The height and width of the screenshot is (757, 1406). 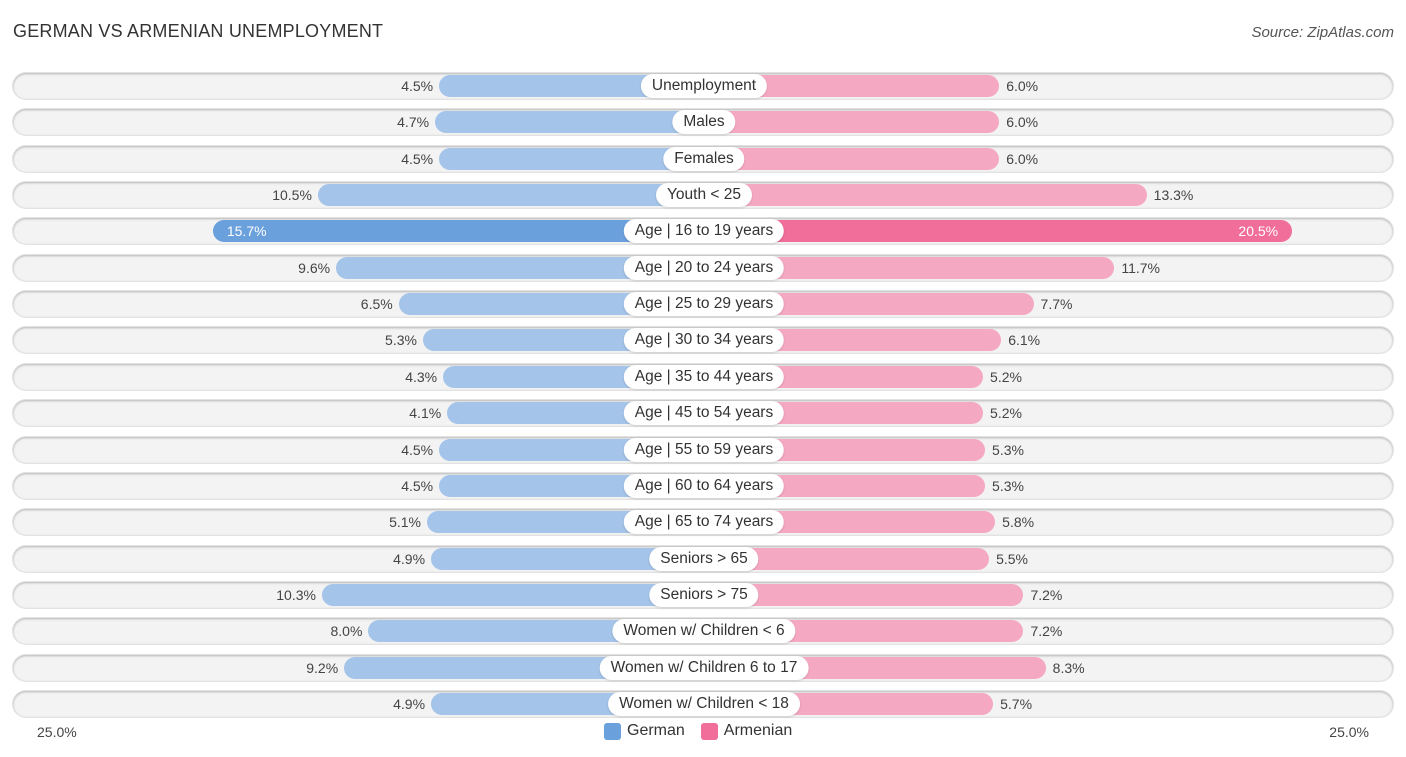 What do you see at coordinates (57, 732) in the screenshot?
I see `axis-label-left: 25.0%` at bounding box center [57, 732].